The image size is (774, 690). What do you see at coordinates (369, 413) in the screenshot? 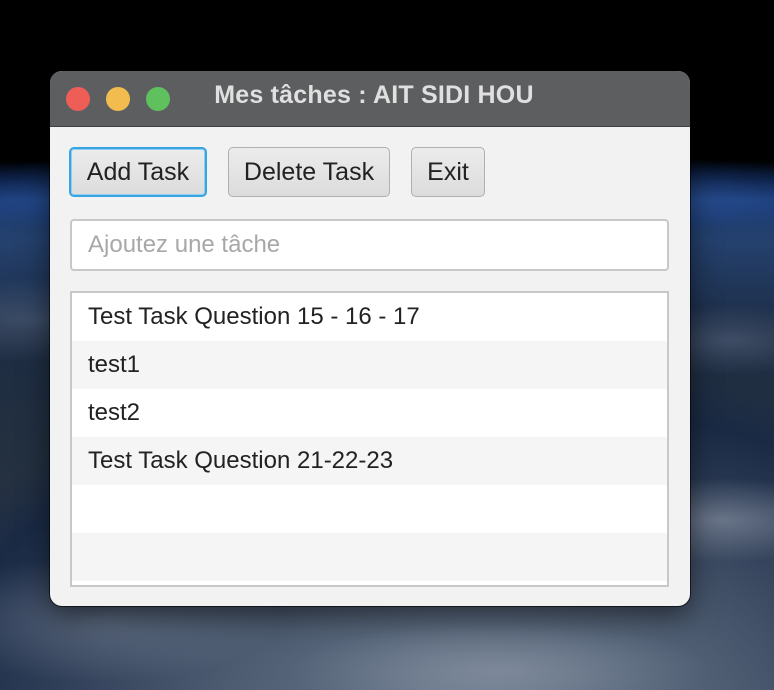
I see `list-item: test2` at bounding box center [369, 413].